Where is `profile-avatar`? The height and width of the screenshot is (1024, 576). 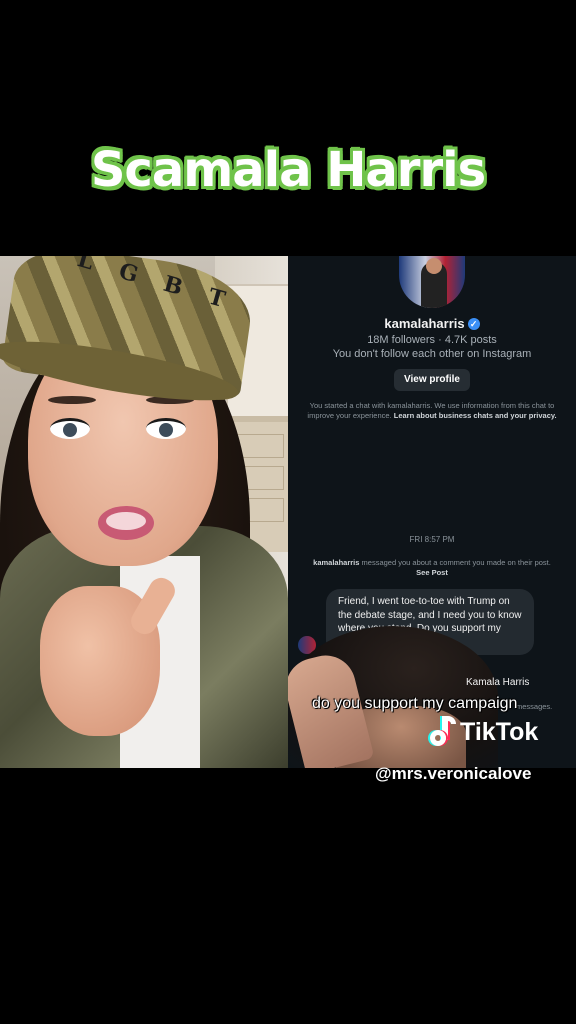 profile-avatar is located at coordinates (432, 282).